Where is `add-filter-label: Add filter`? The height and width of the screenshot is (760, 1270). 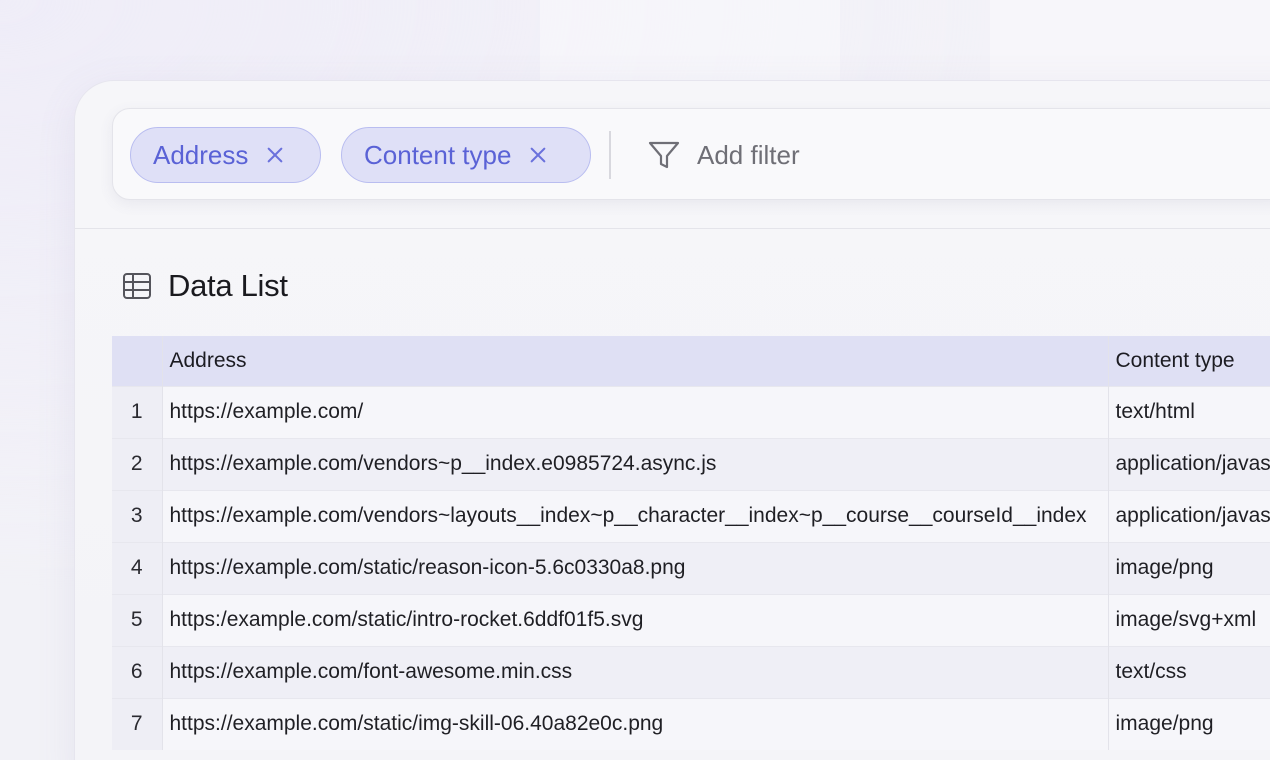
add-filter-label: Add filter is located at coordinates (748, 154).